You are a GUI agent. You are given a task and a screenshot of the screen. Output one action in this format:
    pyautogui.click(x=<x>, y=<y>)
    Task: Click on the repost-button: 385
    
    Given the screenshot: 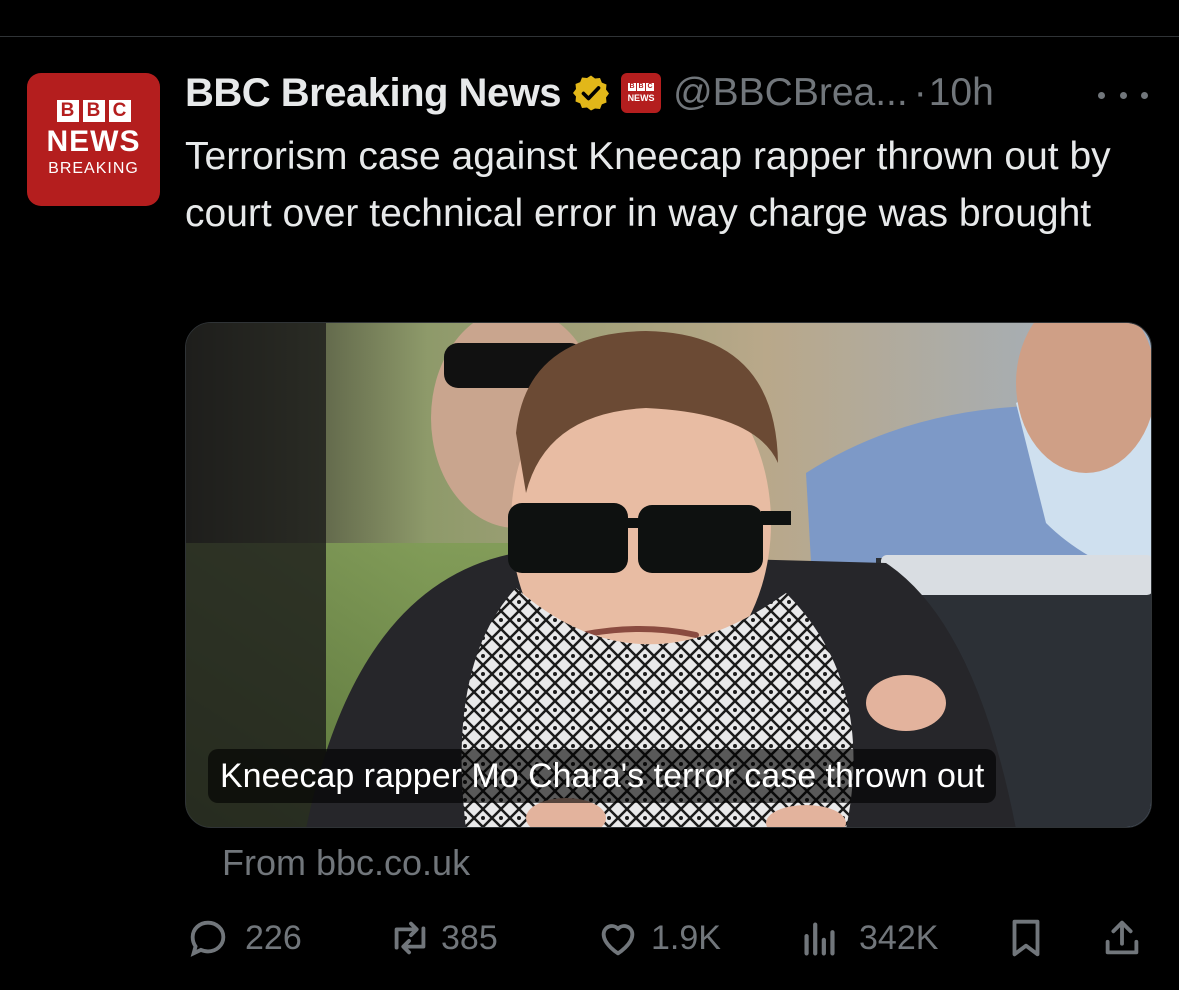 What is the action you would take?
    pyautogui.click(x=442, y=938)
    